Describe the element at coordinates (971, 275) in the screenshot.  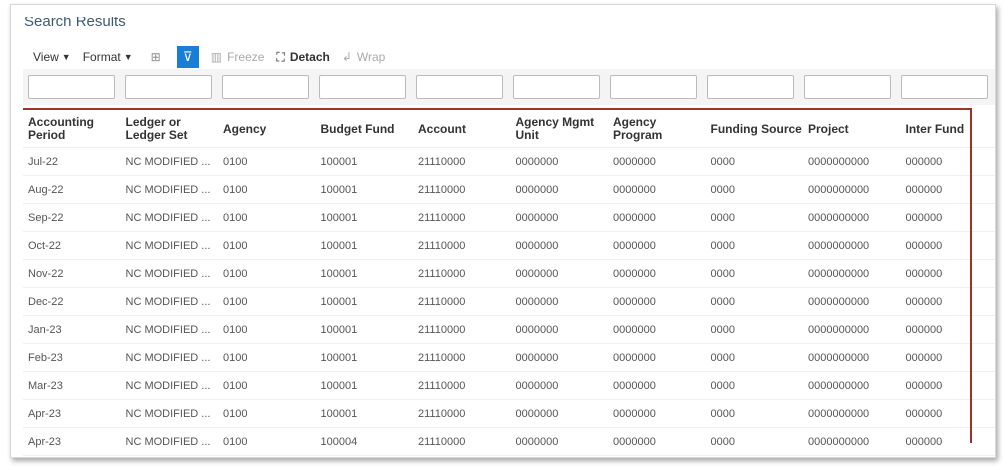
I see `table-border-right` at that location.